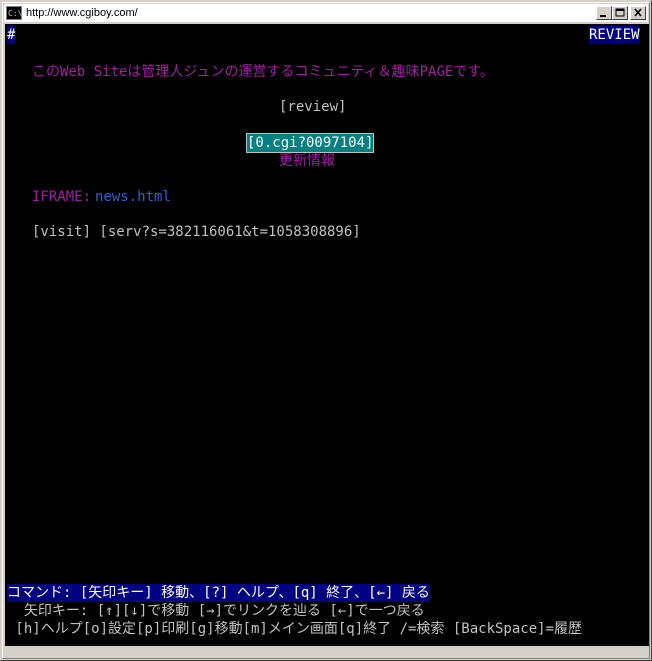  Describe the element at coordinates (326, 13) in the screenshot. I see `title-bar: C:\ http://www.cgiboy.com/` at that location.